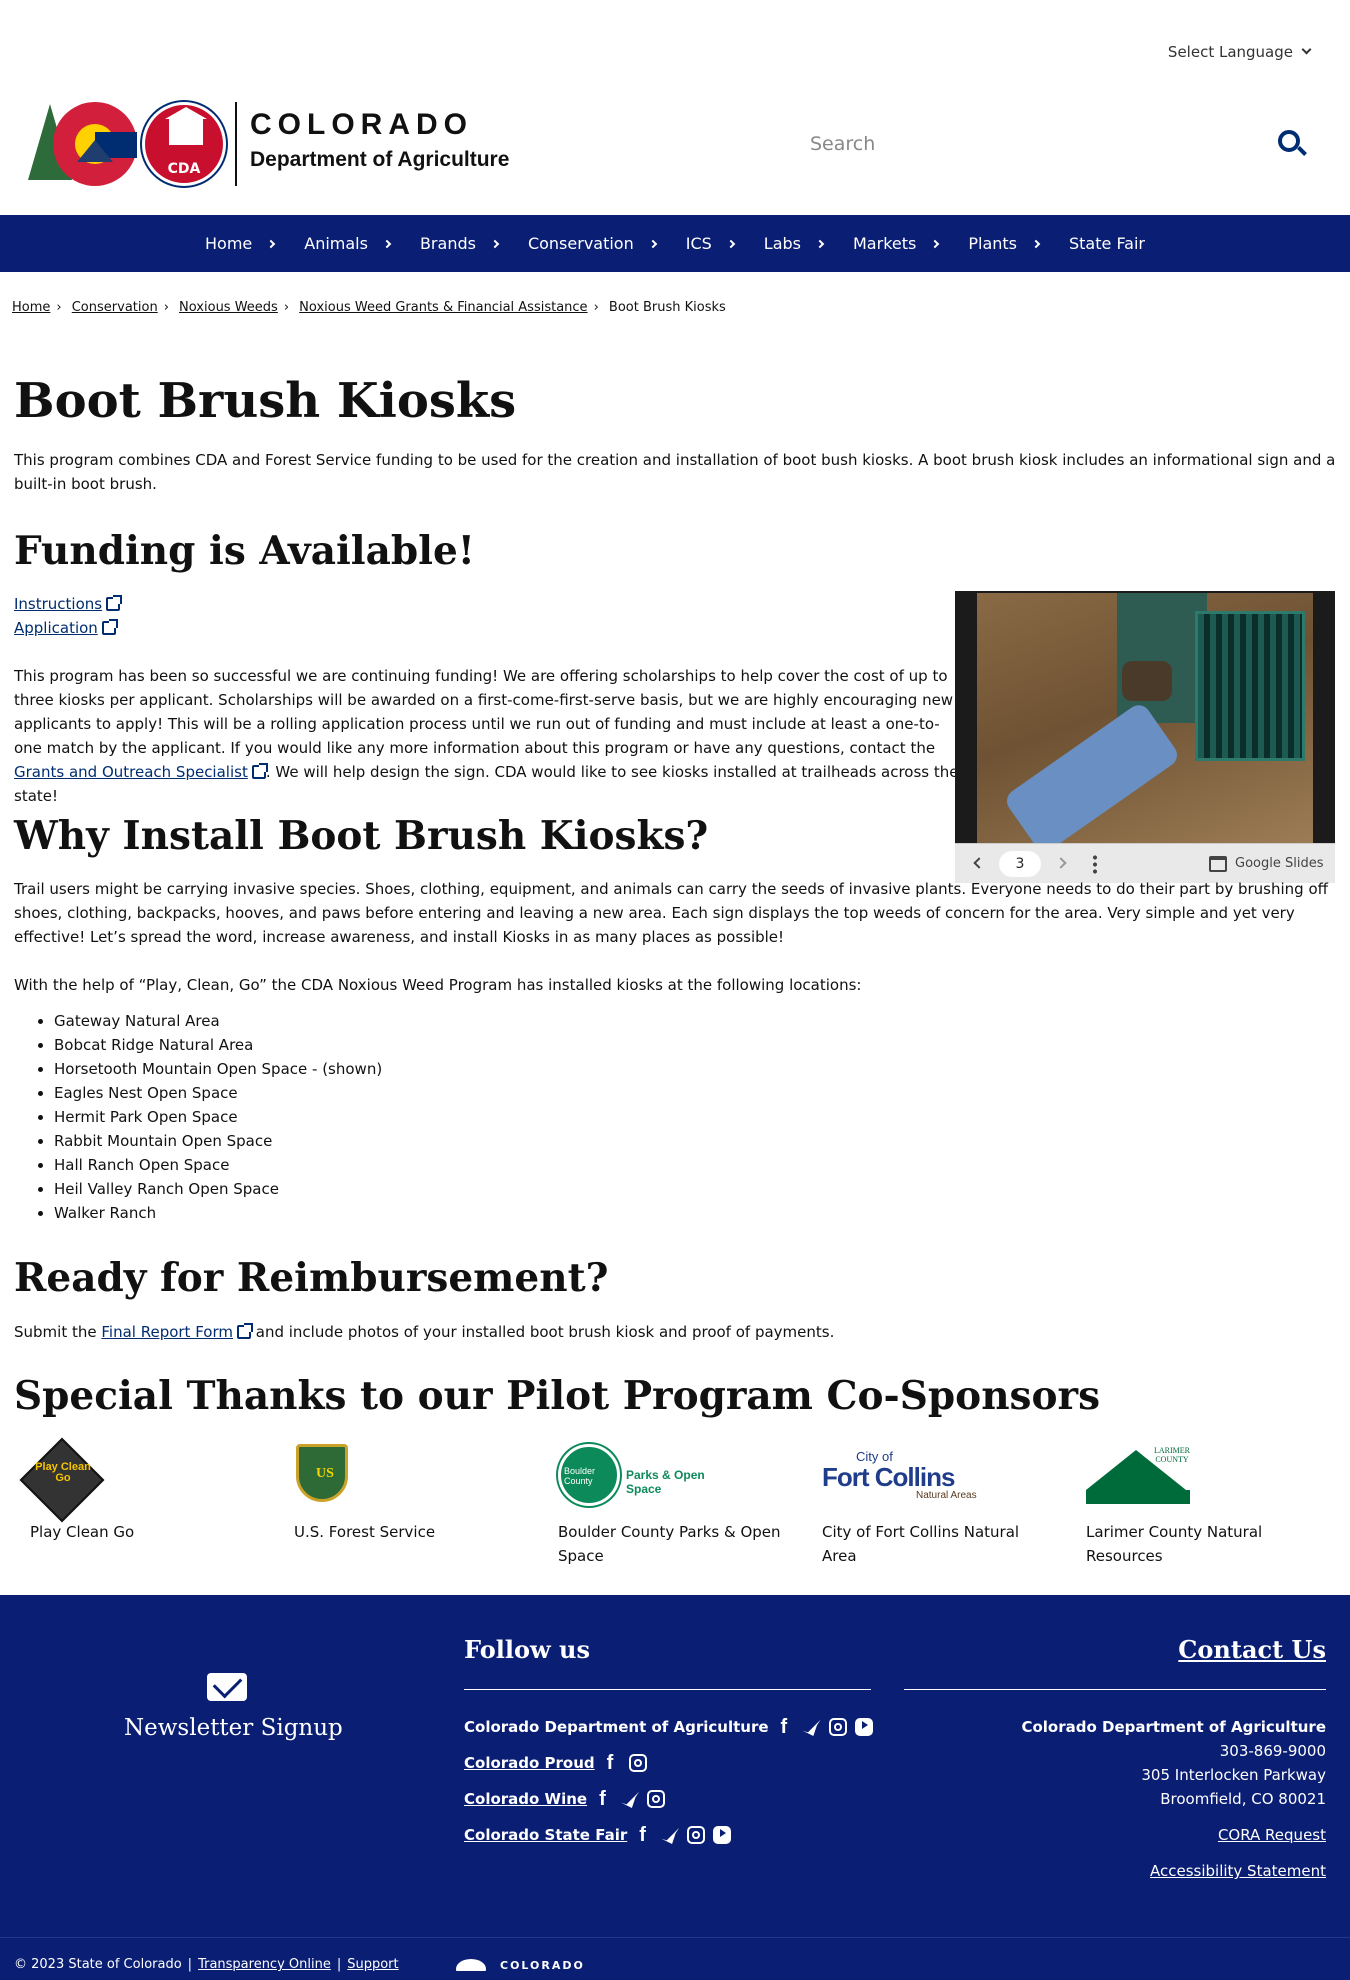 The width and height of the screenshot is (1350, 1980). Describe the element at coordinates (1252, 1650) in the screenshot. I see `contact-us-link: Contact Us` at that location.